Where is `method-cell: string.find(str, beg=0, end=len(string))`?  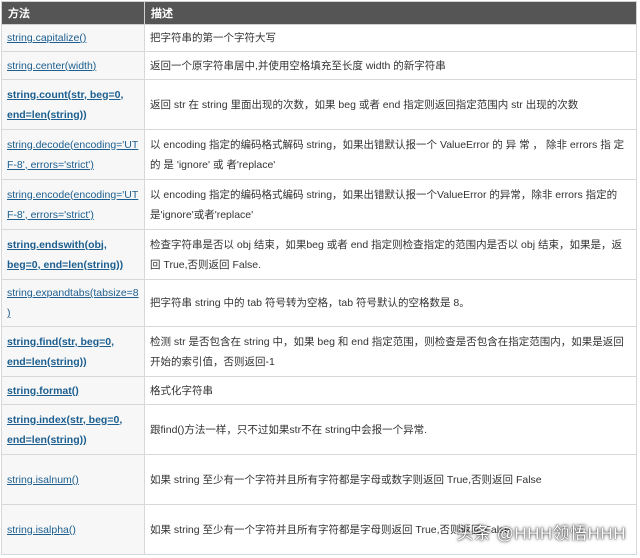
method-cell: string.find(str, beg=0, end=len(string)) is located at coordinates (73, 351).